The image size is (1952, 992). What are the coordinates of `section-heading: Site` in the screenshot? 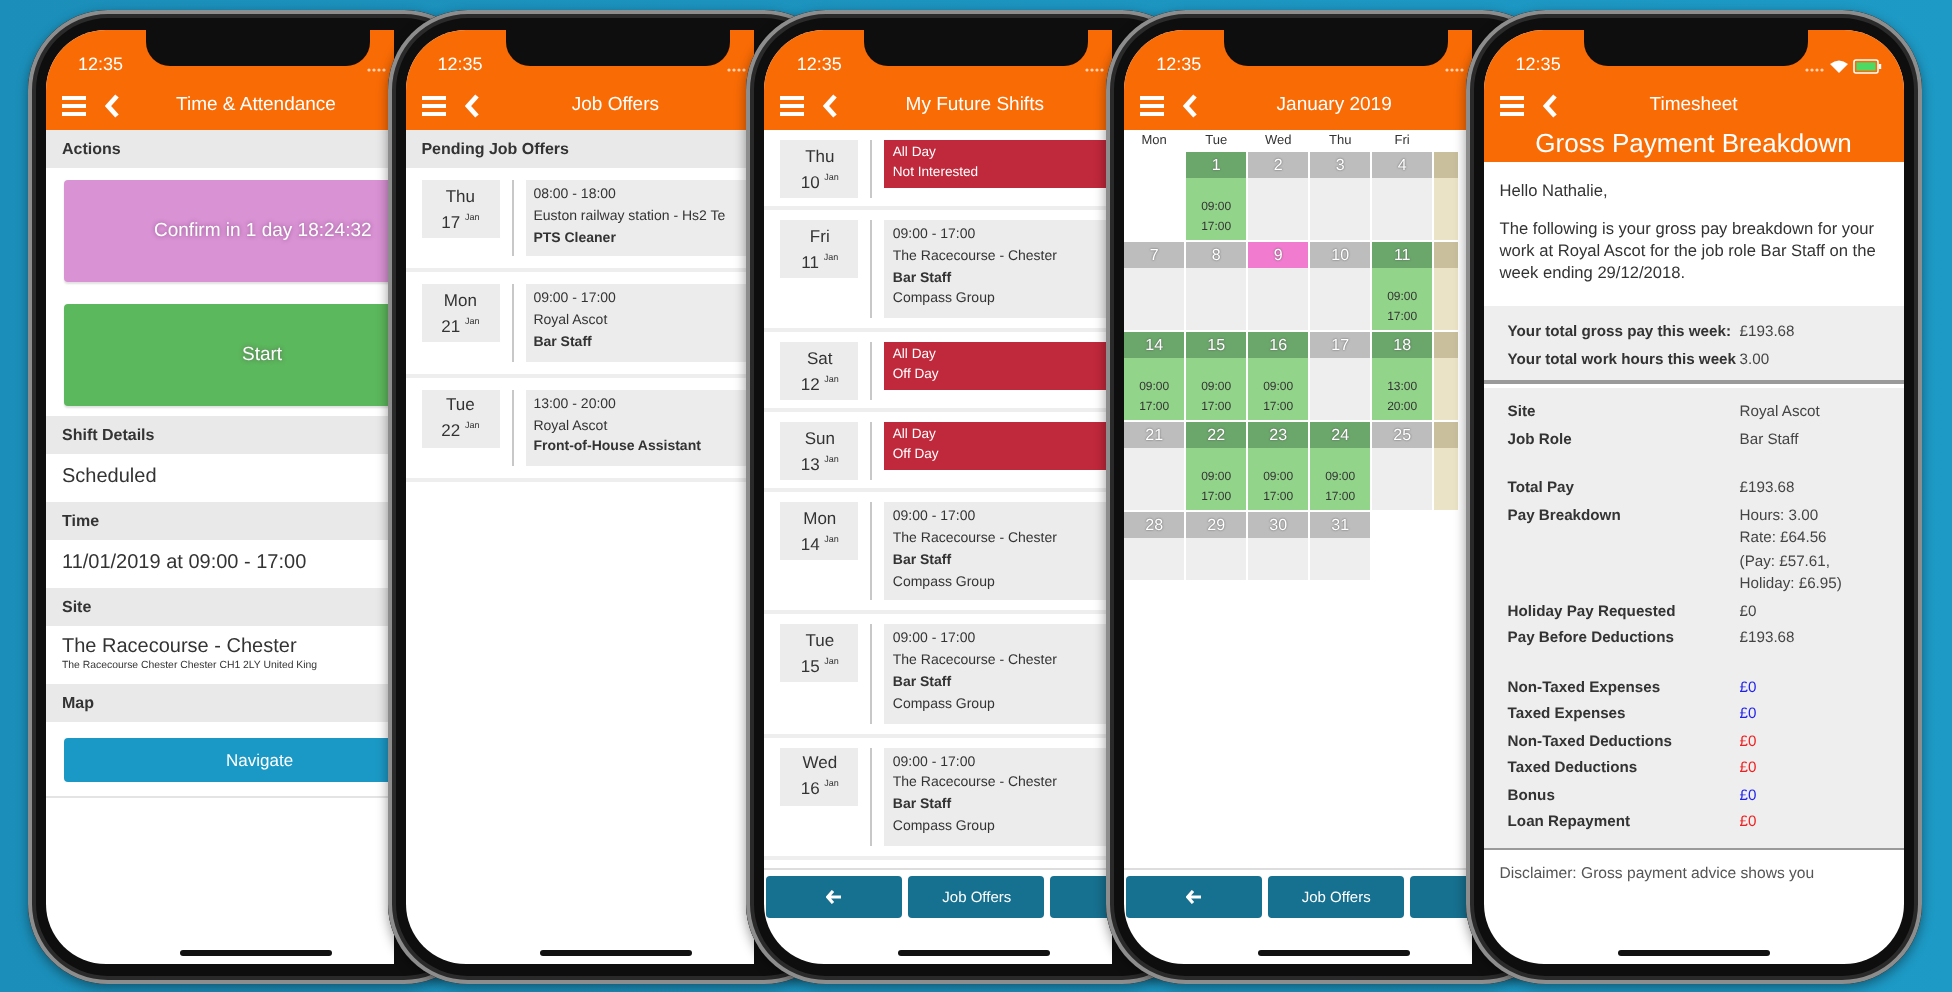 It's located at (220, 607).